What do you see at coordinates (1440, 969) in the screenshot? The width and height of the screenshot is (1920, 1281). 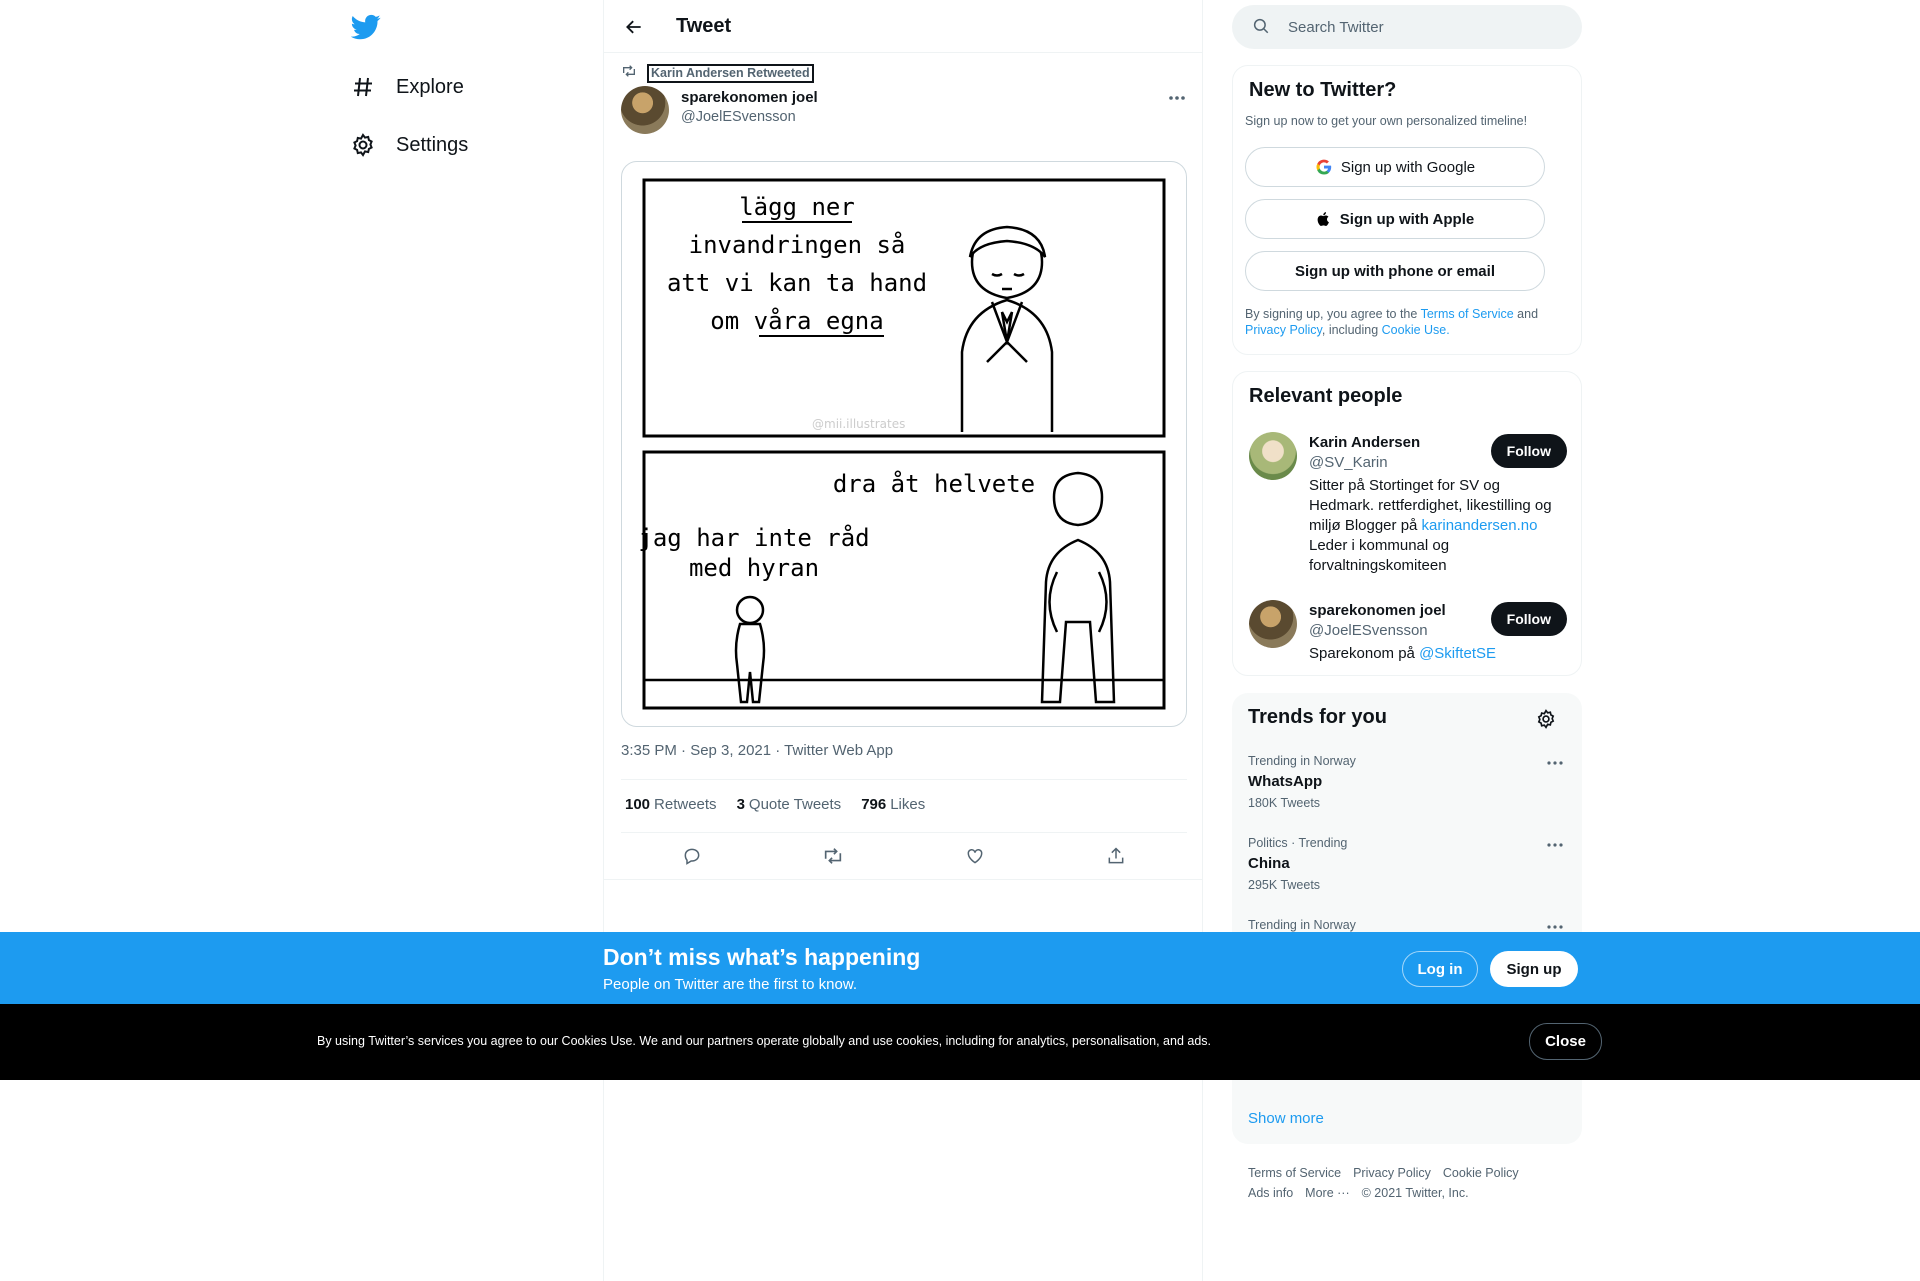 I see `login-button: Log in` at bounding box center [1440, 969].